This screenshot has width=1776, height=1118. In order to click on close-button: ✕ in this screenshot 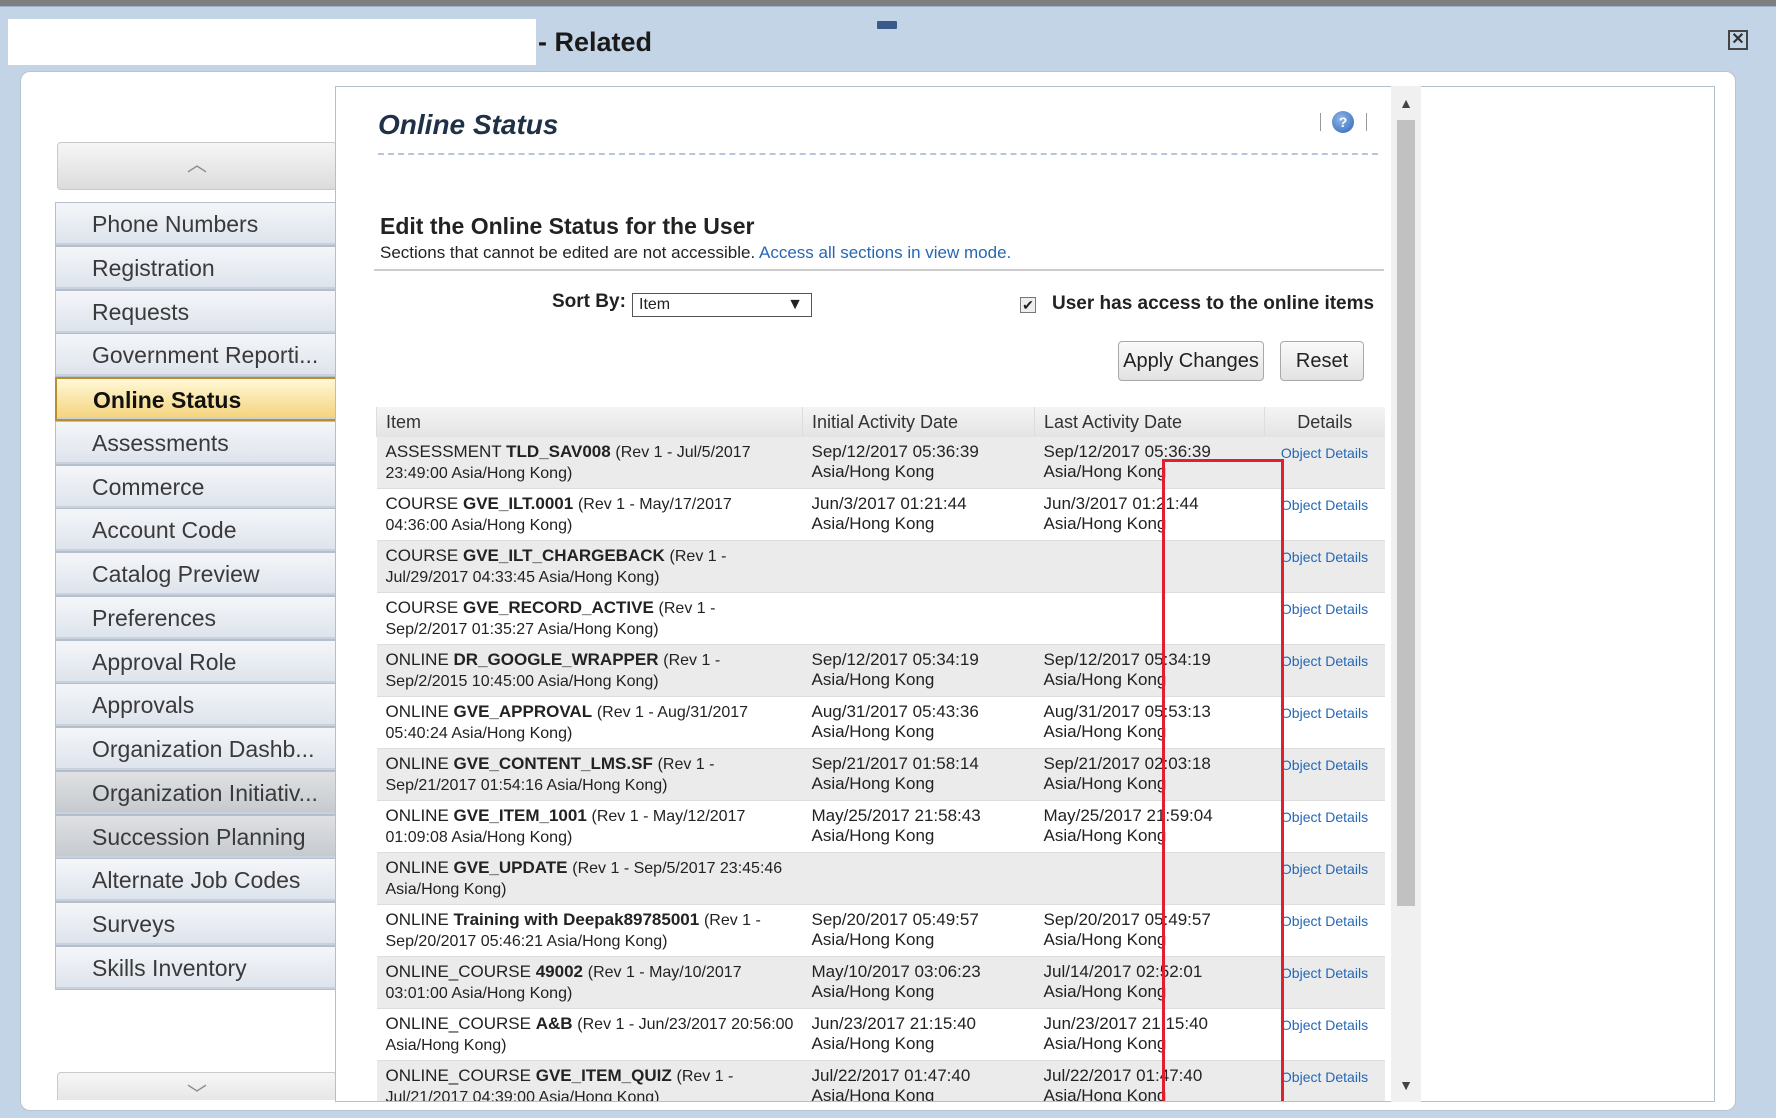, I will do `click(1738, 40)`.